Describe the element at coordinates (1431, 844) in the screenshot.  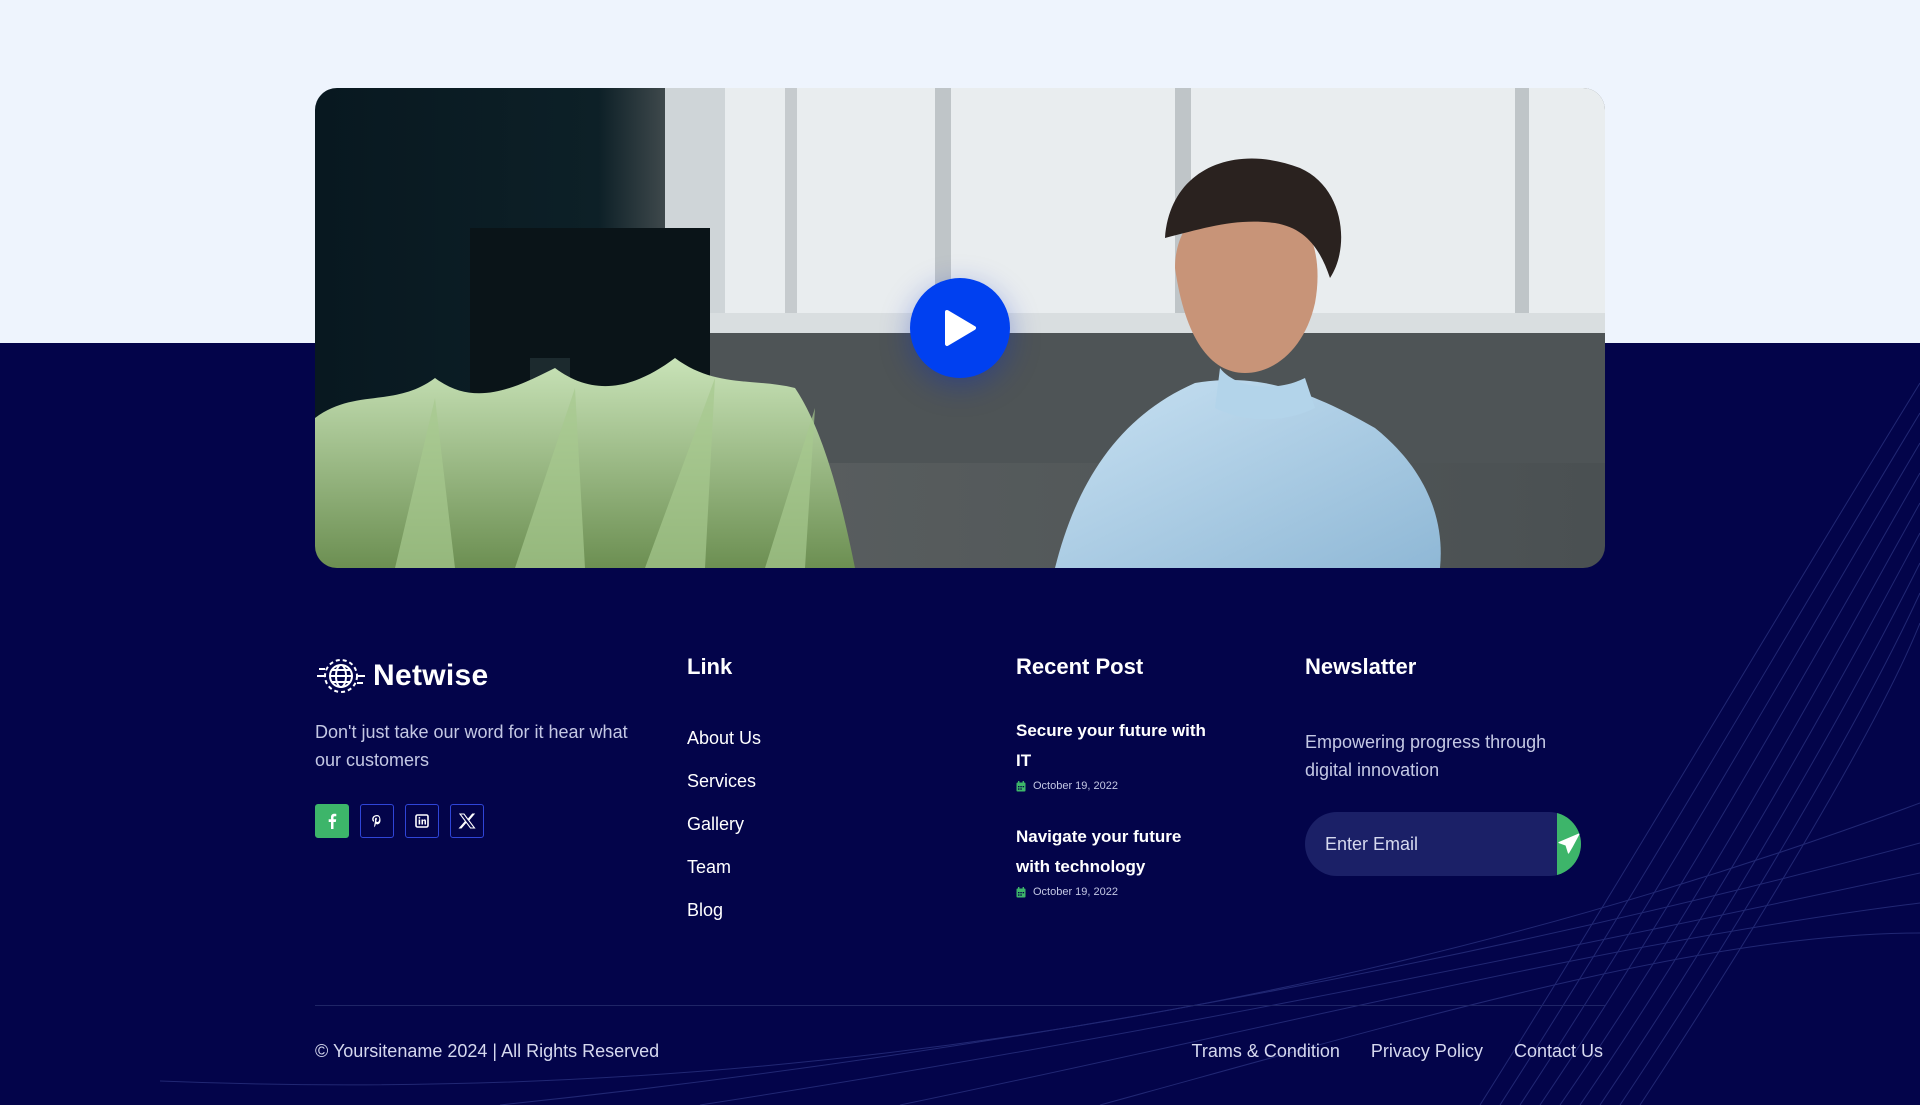
I see `email-input` at that location.